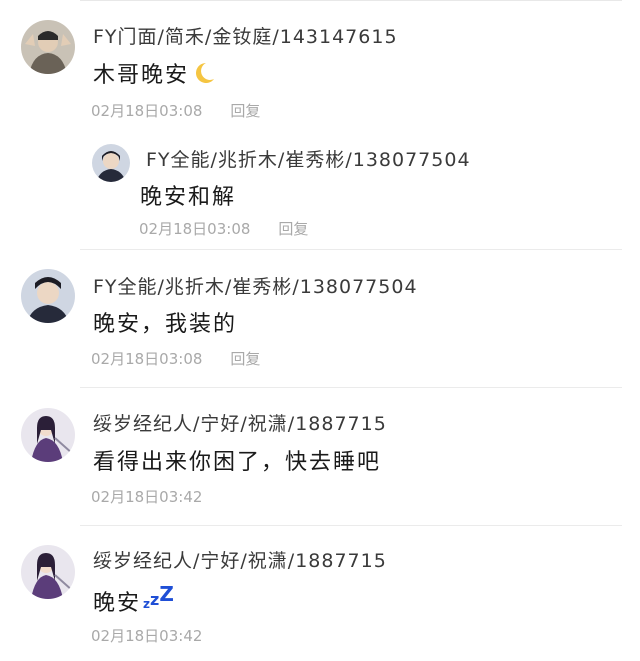  I want to click on reply-text: 晚安和解, so click(188, 197).